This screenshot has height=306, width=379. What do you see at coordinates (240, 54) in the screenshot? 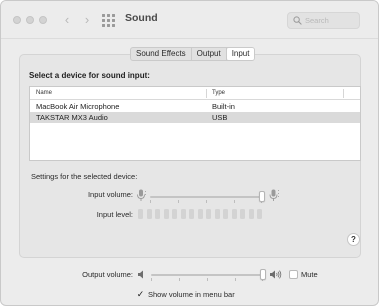
I see `tab-input: Input` at bounding box center [240, 54].